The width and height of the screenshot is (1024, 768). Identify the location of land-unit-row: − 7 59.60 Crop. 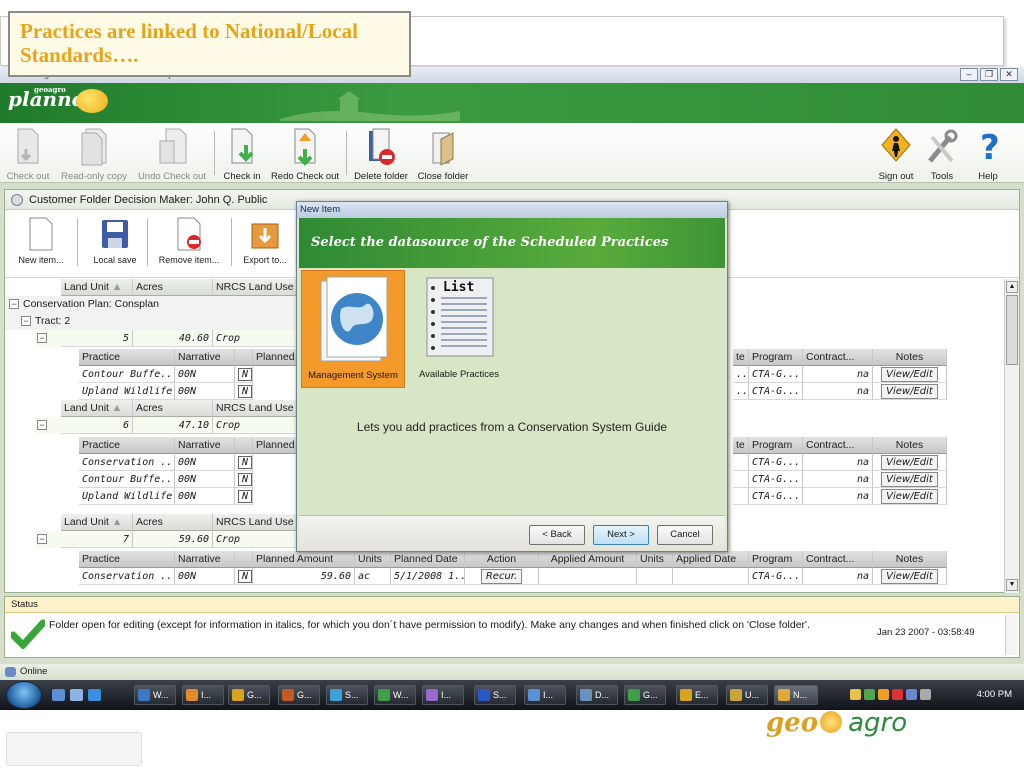
(170, 539).